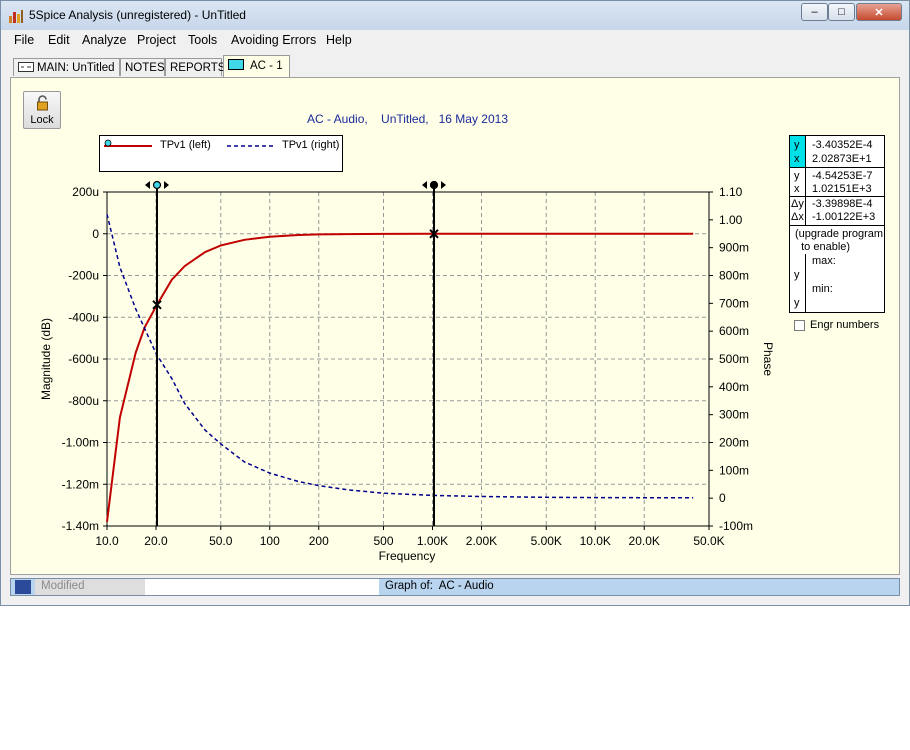 The height and width of the screenshot is (750, 910). I want to click on y-axis-label: Magnitude (dB), so click(46, 359).